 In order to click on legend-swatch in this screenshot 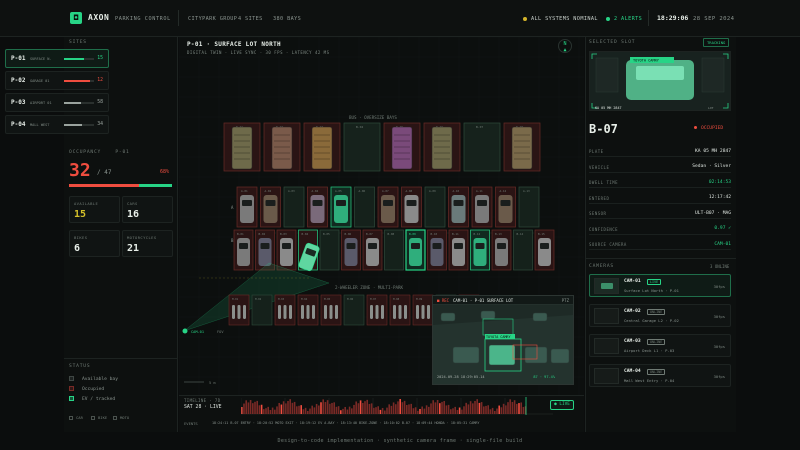, I will do `click(71, 398)`.